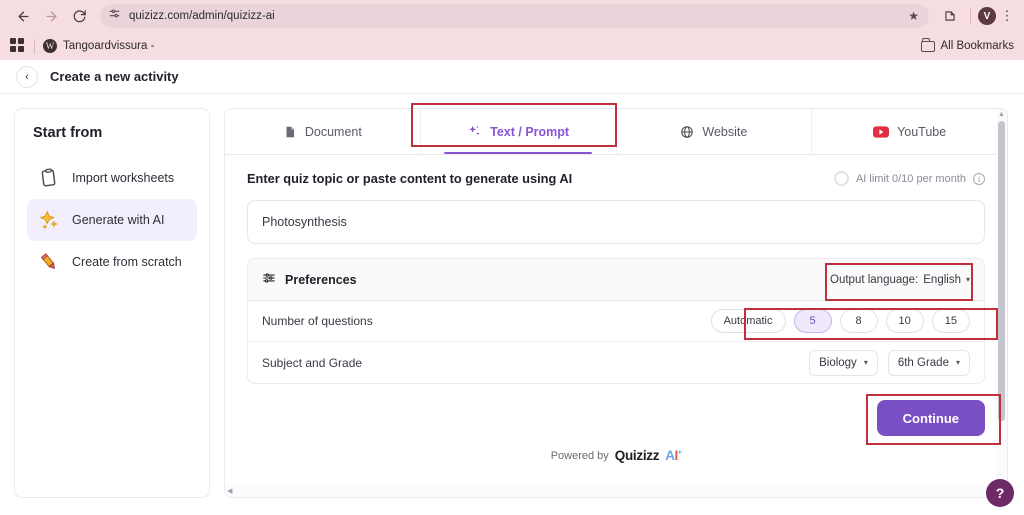 The image size is (1024, 515). Describe the element at coordinates (269, 279) in the screenshot. I see `sliders-icon` at that location.